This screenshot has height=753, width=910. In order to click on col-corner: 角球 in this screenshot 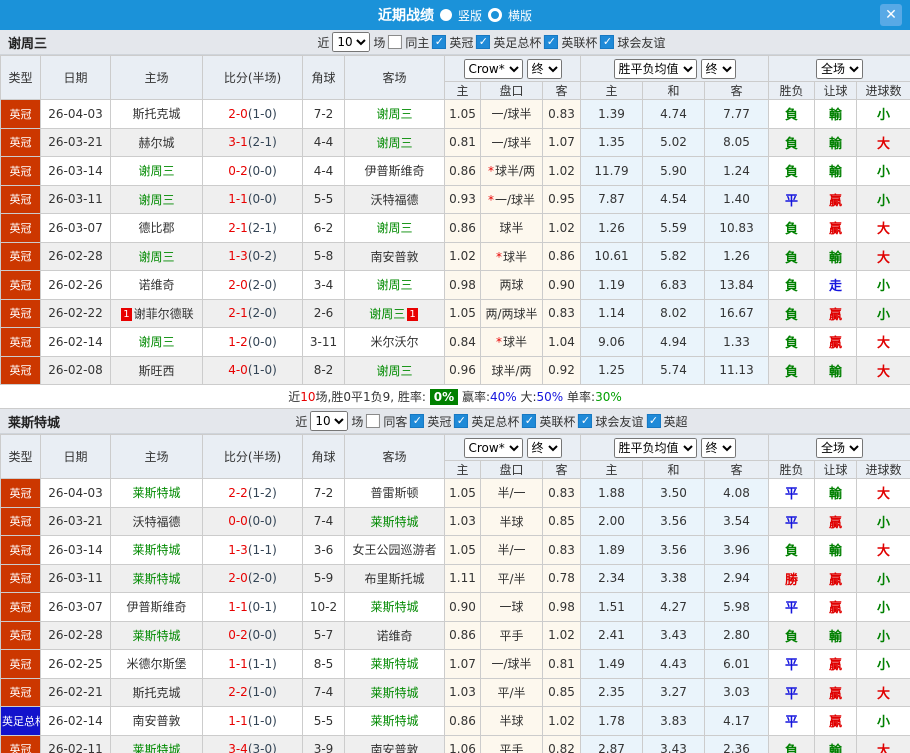, I will do `click(323, 456)`.